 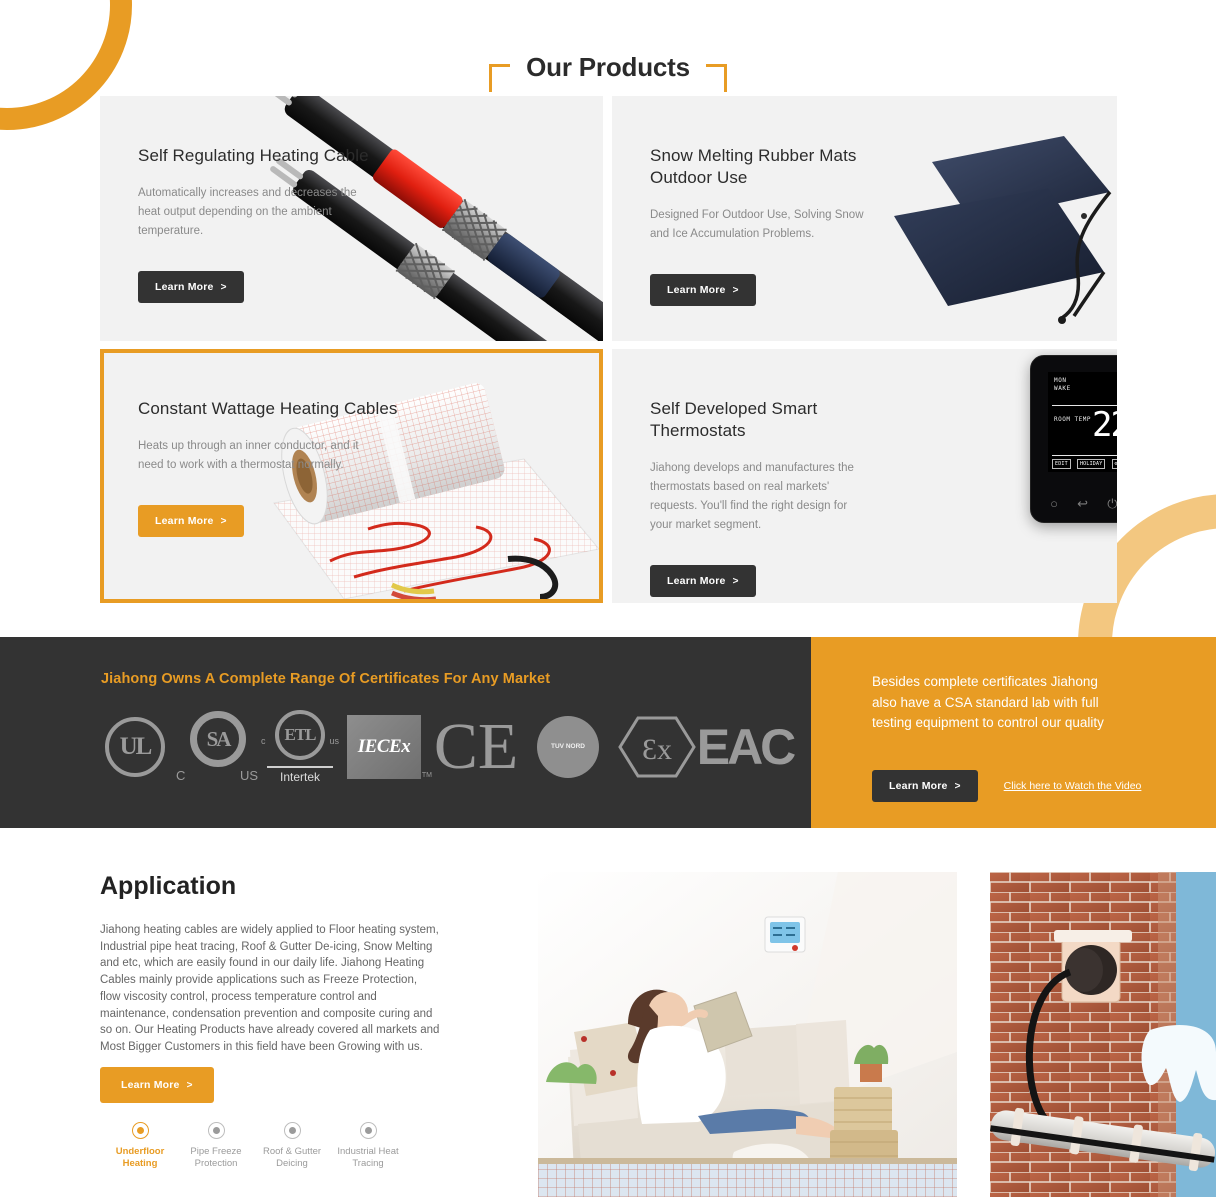 I want to click on learn-more-button-self-regulating-cable: Learn More >, so click(x=191, y=287).